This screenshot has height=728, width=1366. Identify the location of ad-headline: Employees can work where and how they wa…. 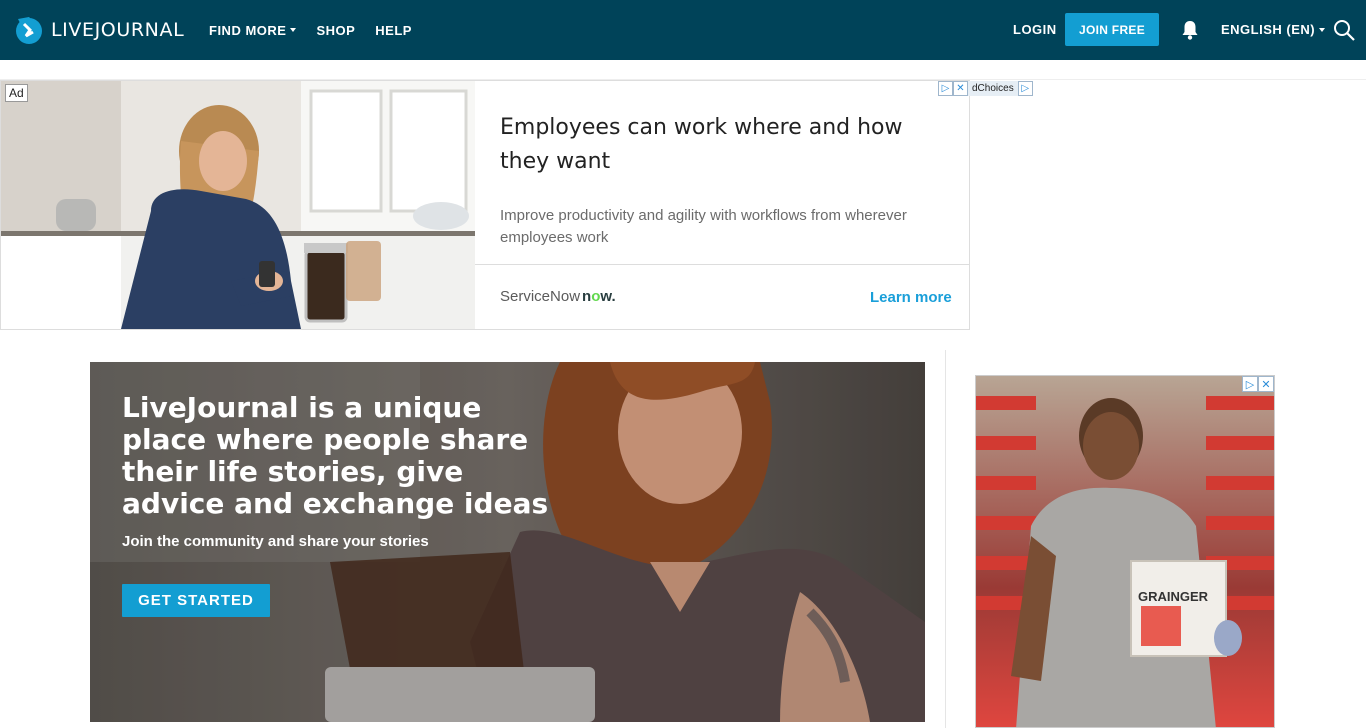
(727, 145).